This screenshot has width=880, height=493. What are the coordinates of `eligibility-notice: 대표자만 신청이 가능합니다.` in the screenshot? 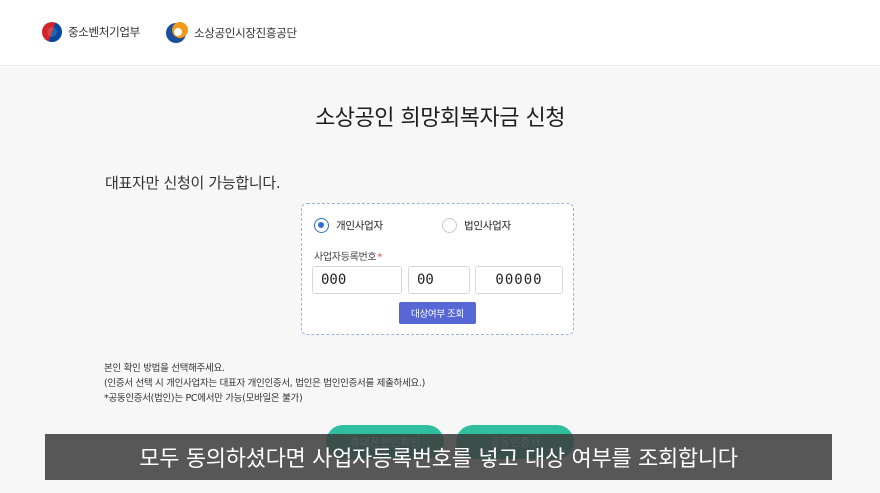 It's located at (193, 183).